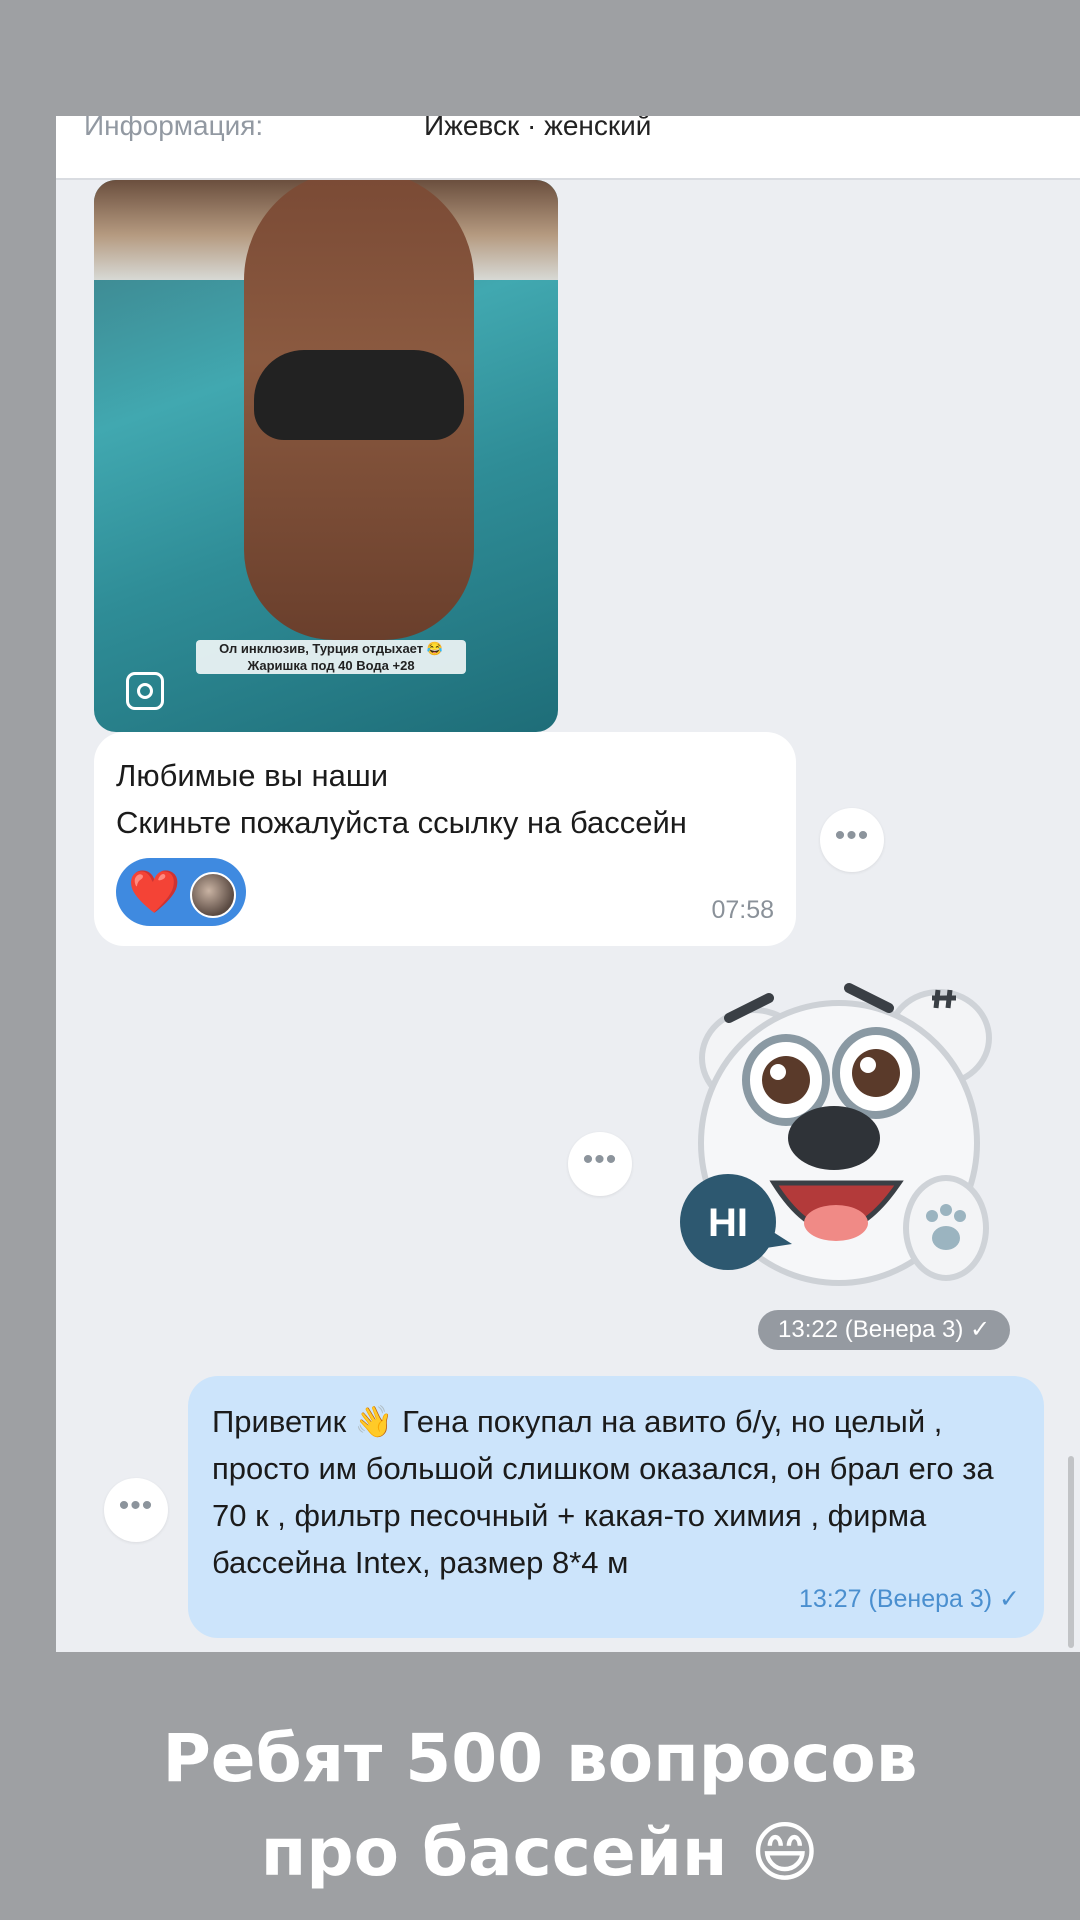 The width and height of the screenshot is (1080, 1920). Describe the element at coordinates (540, 1805) in the screenshot. I see `story-caption: Ребят 500 вопросов про бассейн 😄` at that location.